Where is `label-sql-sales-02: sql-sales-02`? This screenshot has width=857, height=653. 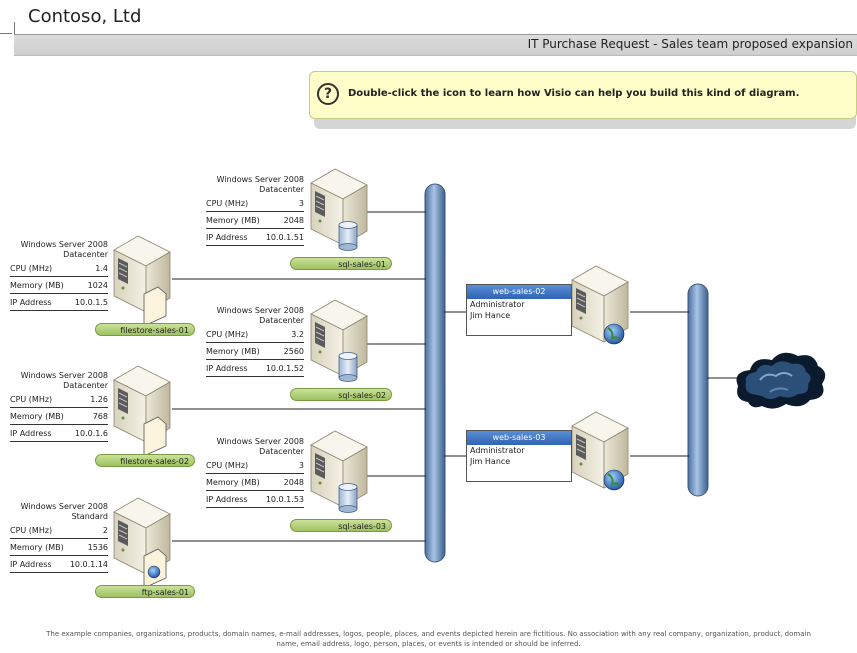 label-sql-sales-02: sql-sales-02 is located at coordinates (341, 394).